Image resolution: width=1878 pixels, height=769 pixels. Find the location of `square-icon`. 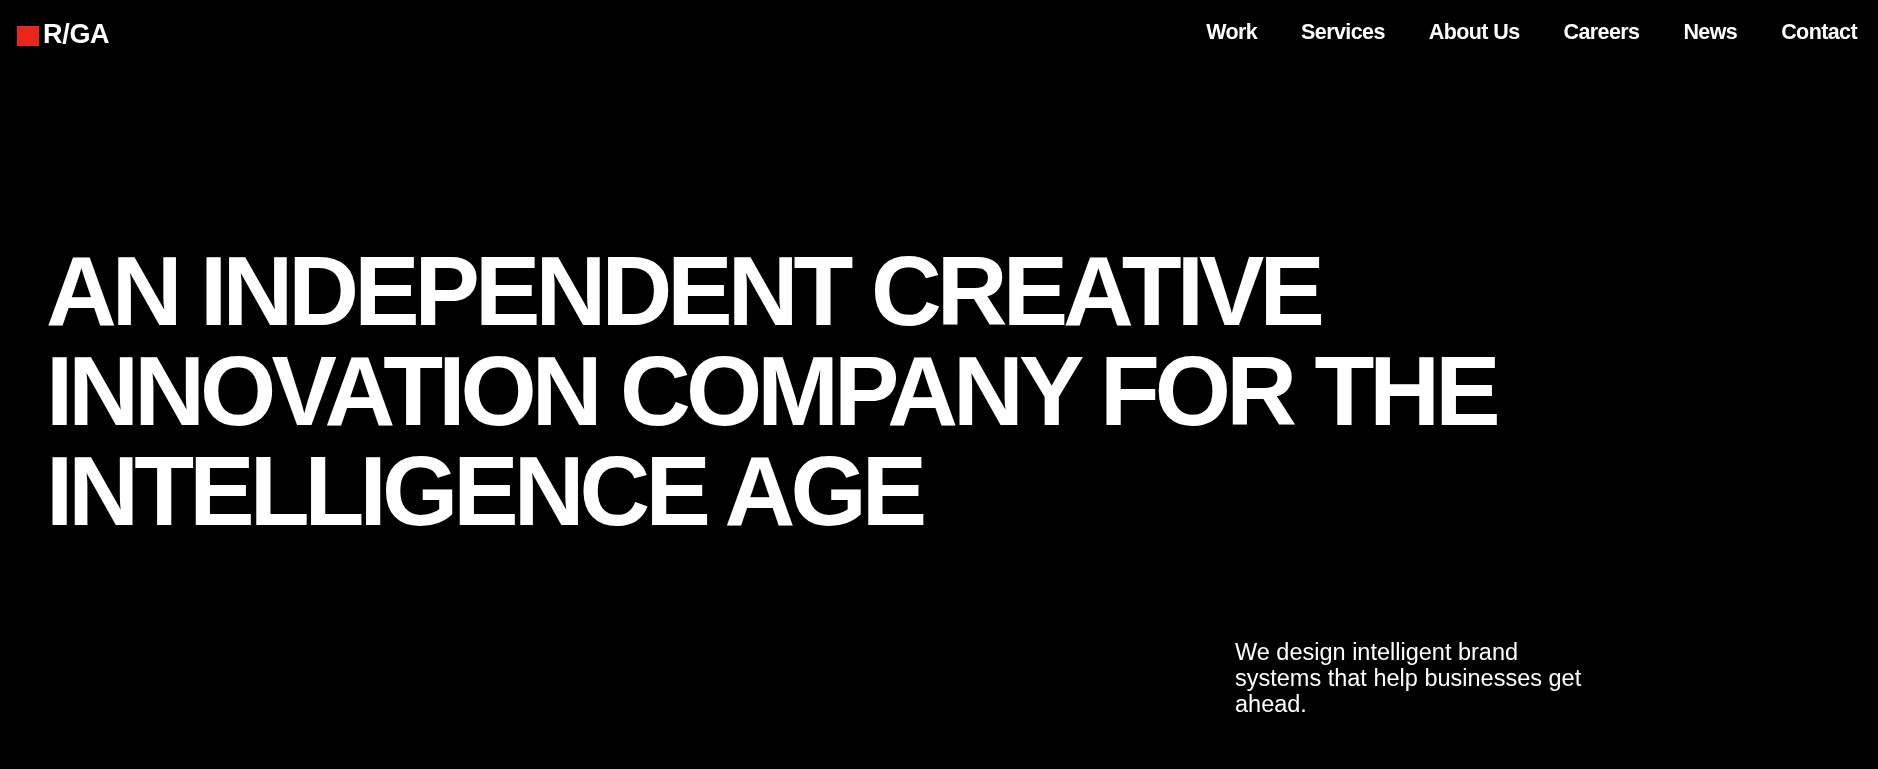

square-icon is located at coordinates (28, 35).